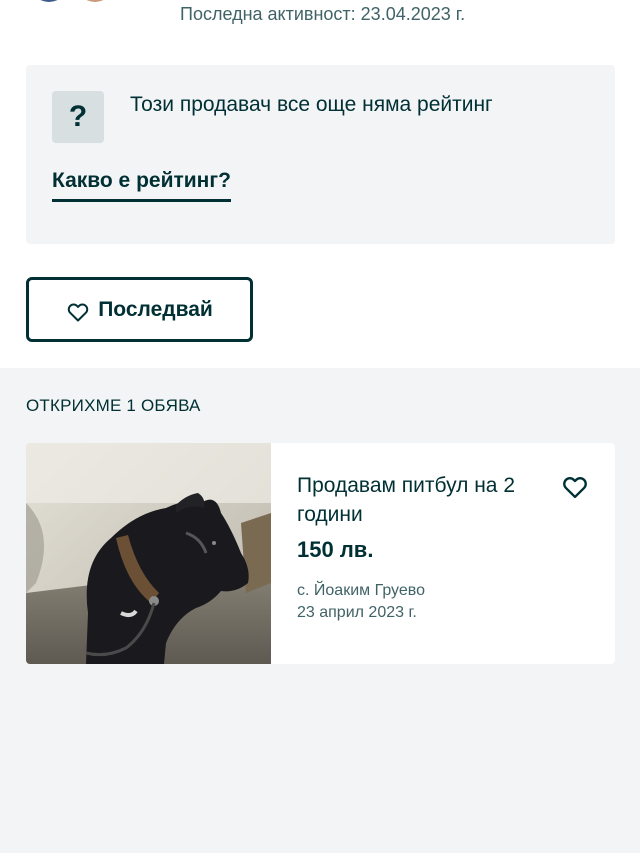  What do you see at coordinates (424, 500) in the screenshot?
I see `listing-title: Продавам питбул на 2 години` at bounding box center [424, 500].